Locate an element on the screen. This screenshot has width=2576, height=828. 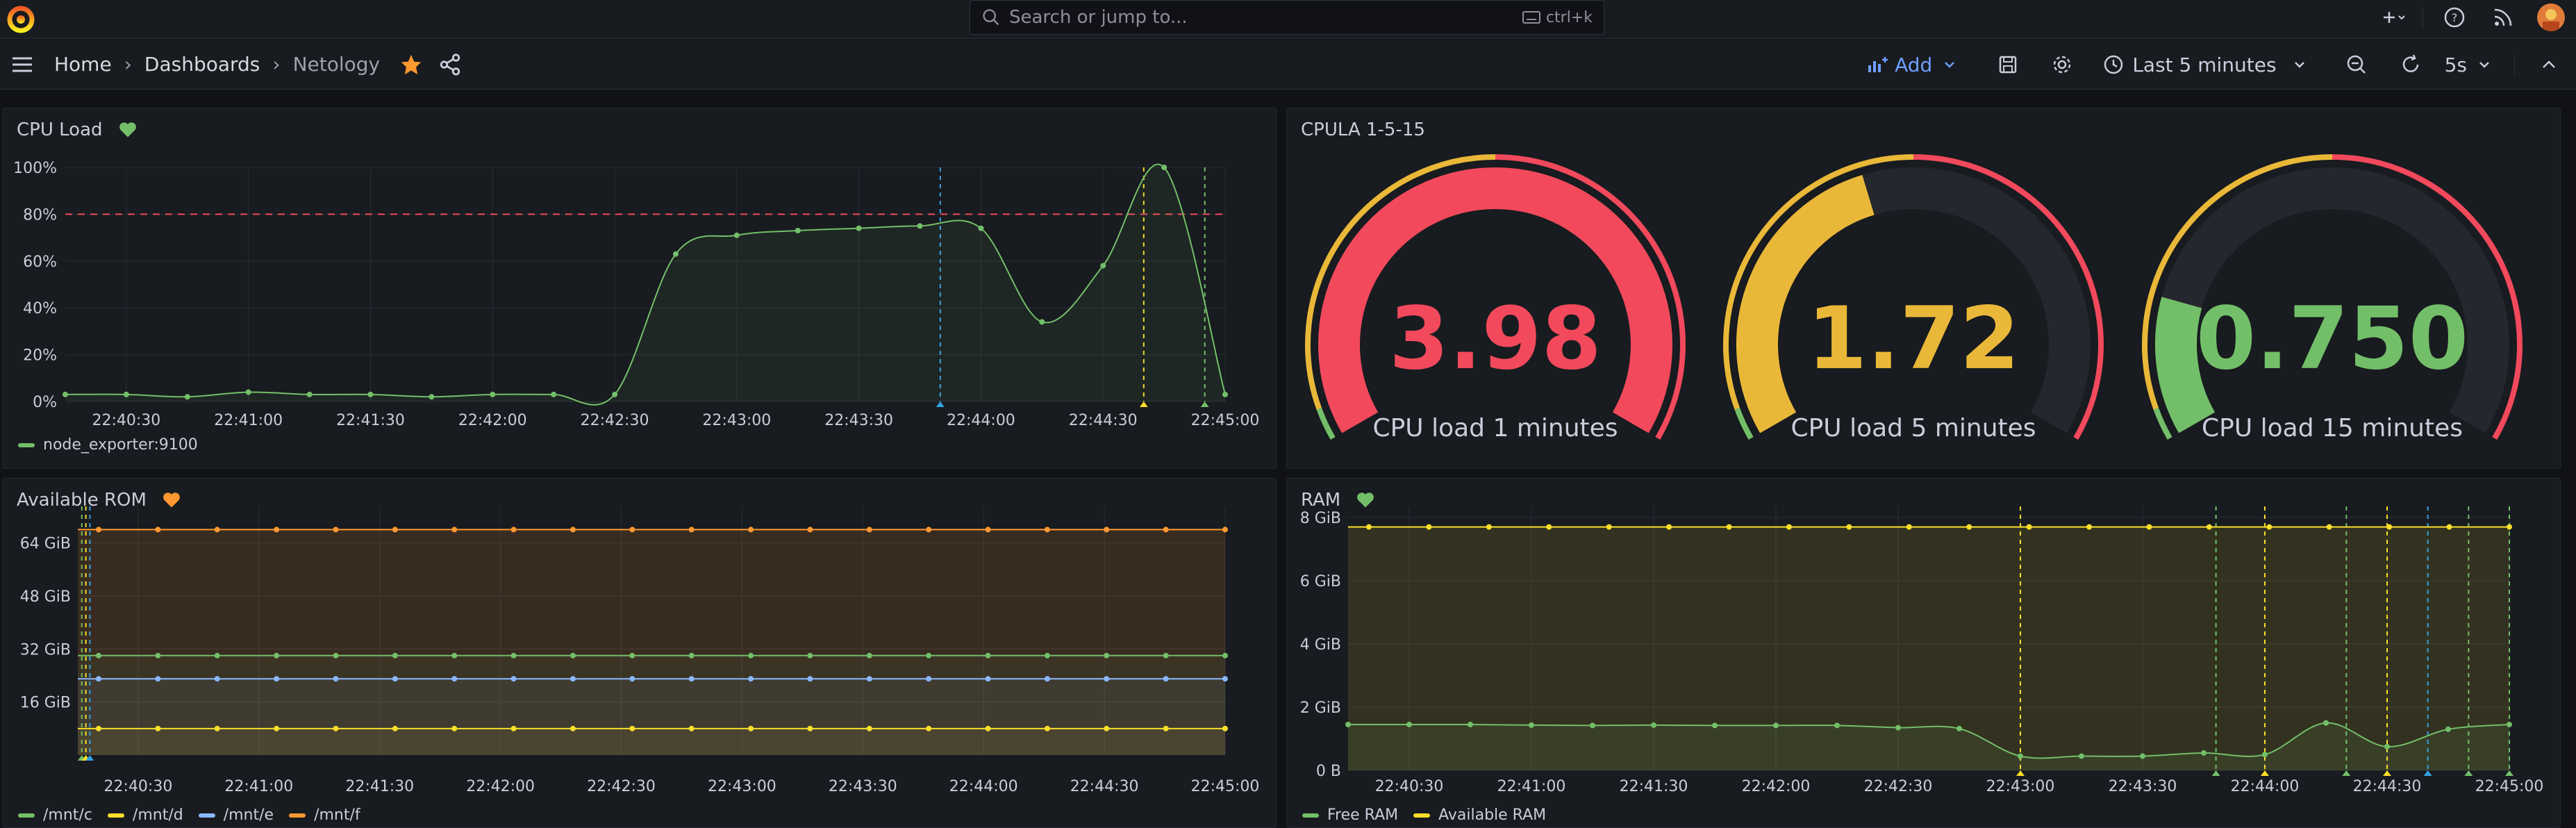
gauge-label: CPU load 15 minutes is located at coordinates (2332, 428).